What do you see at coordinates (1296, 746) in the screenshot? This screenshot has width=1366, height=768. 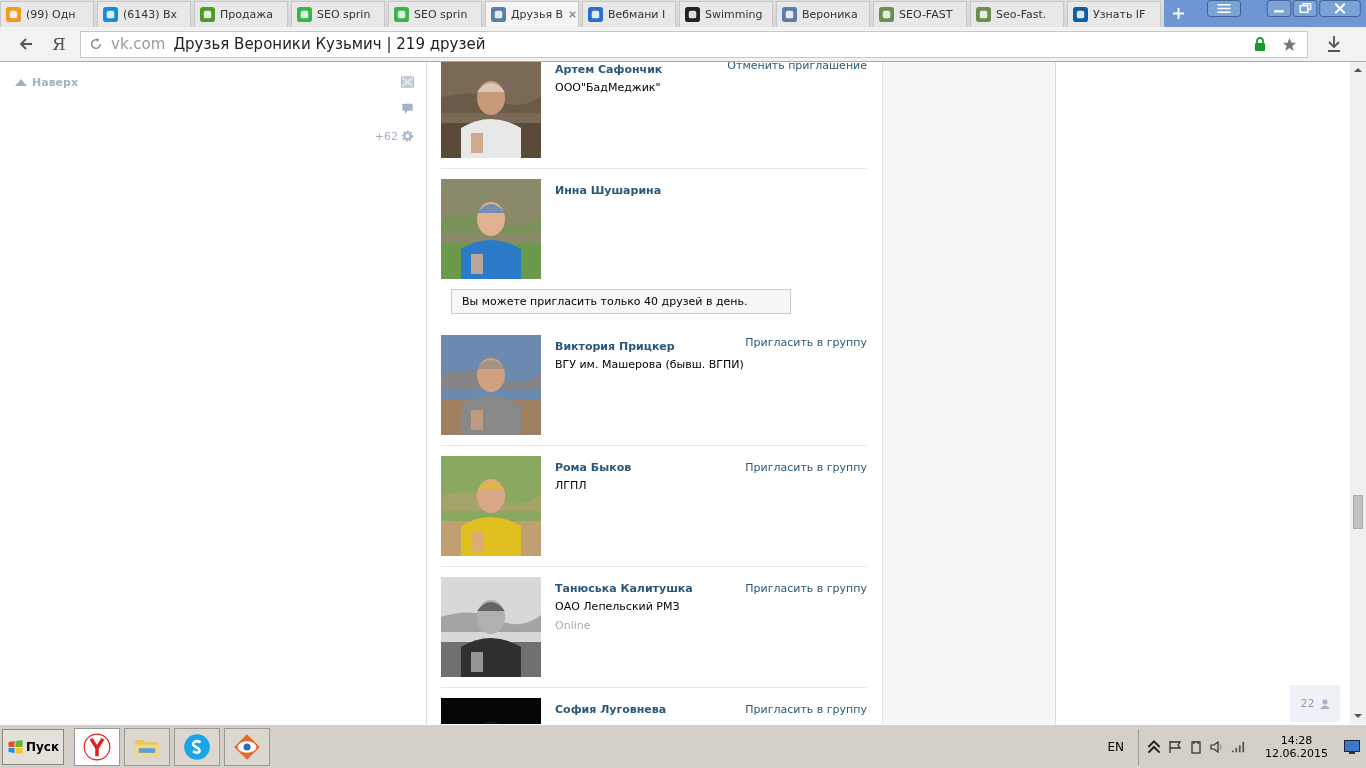 I see `clock: 14:28 12.06.2015` at bounding box center [1296, 746].